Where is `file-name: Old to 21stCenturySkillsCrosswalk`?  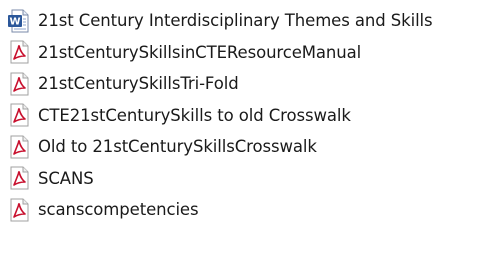
file-name: Old to 21stCenturySkillsCrosswalk is located at coordinates (177, 147).